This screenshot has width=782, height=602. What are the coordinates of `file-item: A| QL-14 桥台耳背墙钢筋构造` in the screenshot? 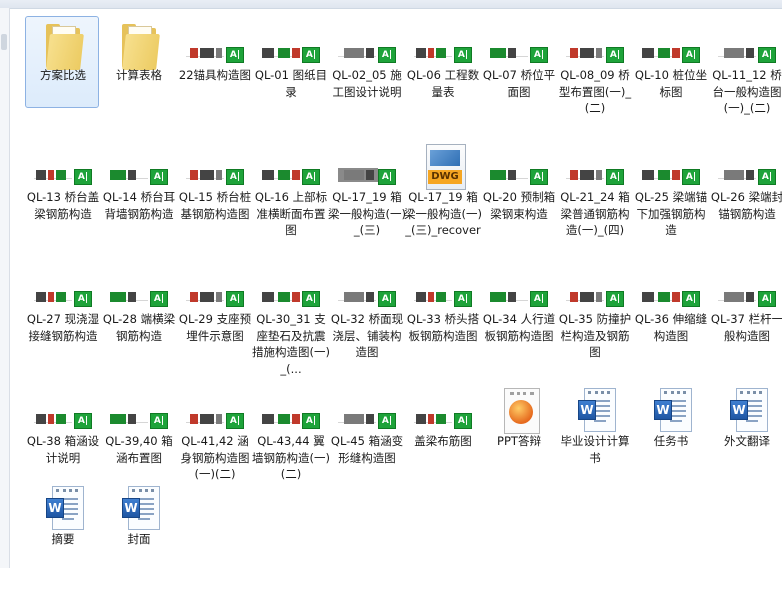 It's located at (139, 200).